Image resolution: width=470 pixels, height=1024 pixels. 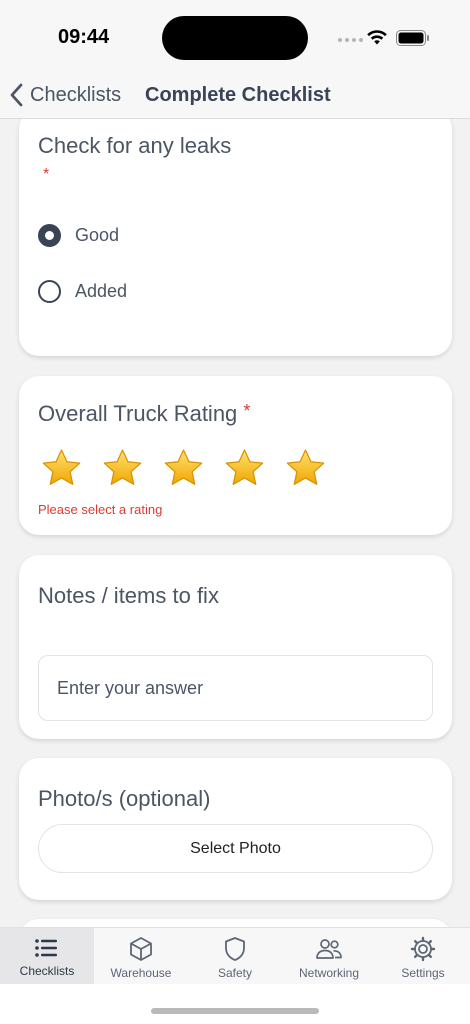 I want to click on tab-checklists: Checklists, so click(x=47, y=956).